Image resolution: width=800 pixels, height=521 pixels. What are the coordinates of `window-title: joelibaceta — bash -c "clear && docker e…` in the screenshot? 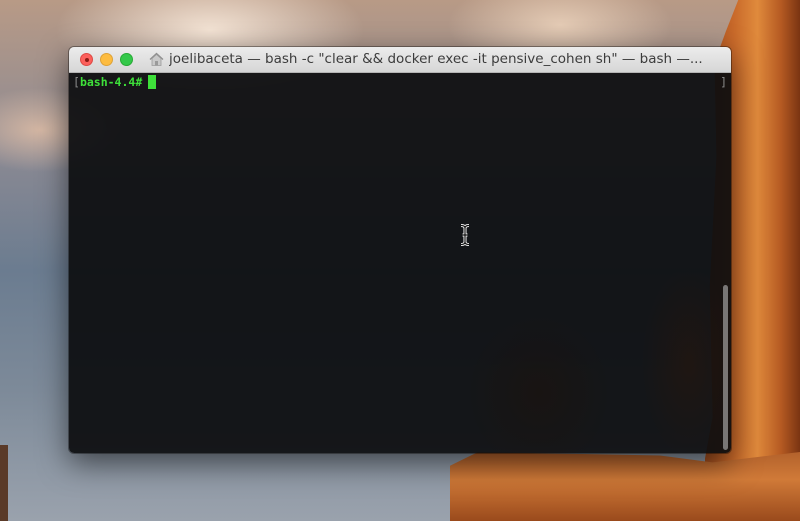 It's located at (436, 59).